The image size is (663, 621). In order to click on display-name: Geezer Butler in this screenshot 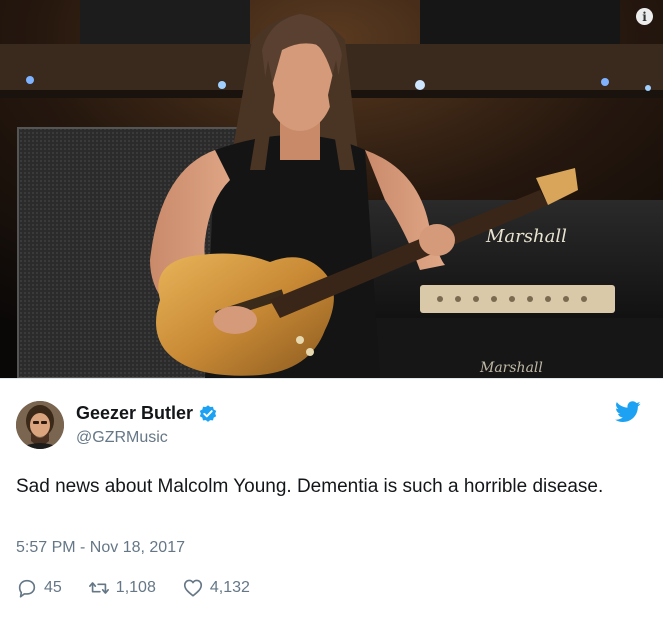, I will do `click(134, 413)`.